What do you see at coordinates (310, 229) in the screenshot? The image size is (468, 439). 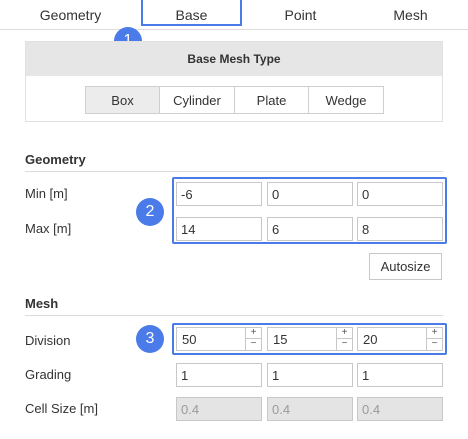 I see `max-y-input` at bounding box center [310, 229].